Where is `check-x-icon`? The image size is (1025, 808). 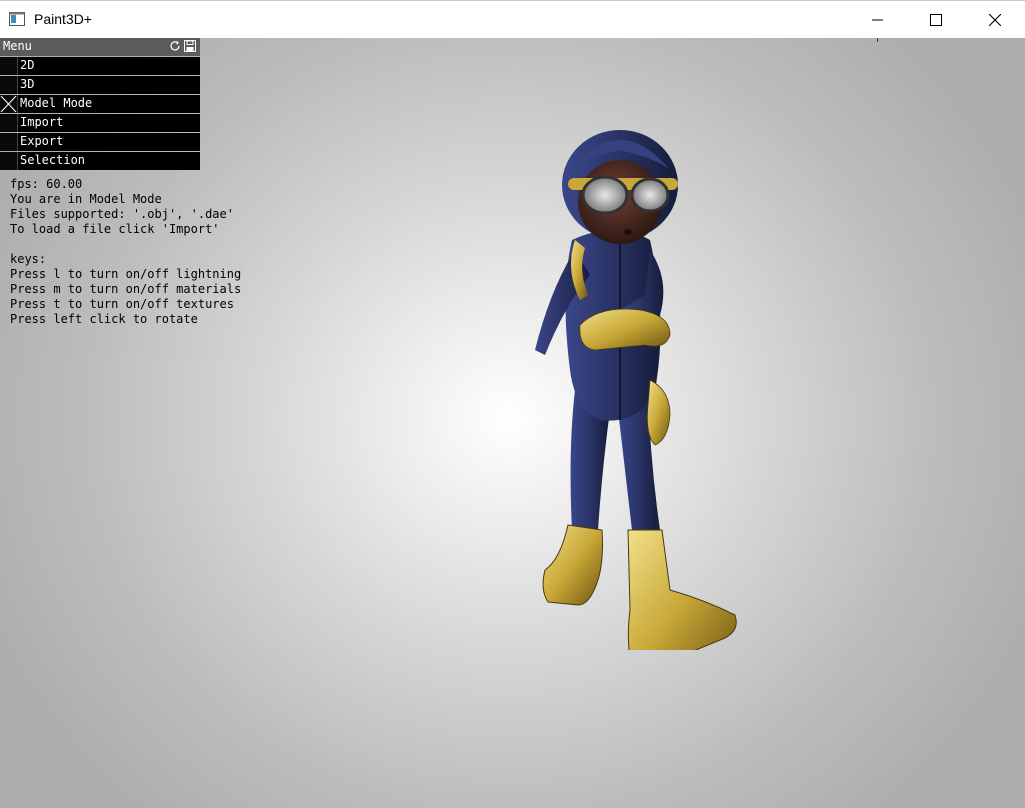 check-x-icon is located at coordinates (8, 104).